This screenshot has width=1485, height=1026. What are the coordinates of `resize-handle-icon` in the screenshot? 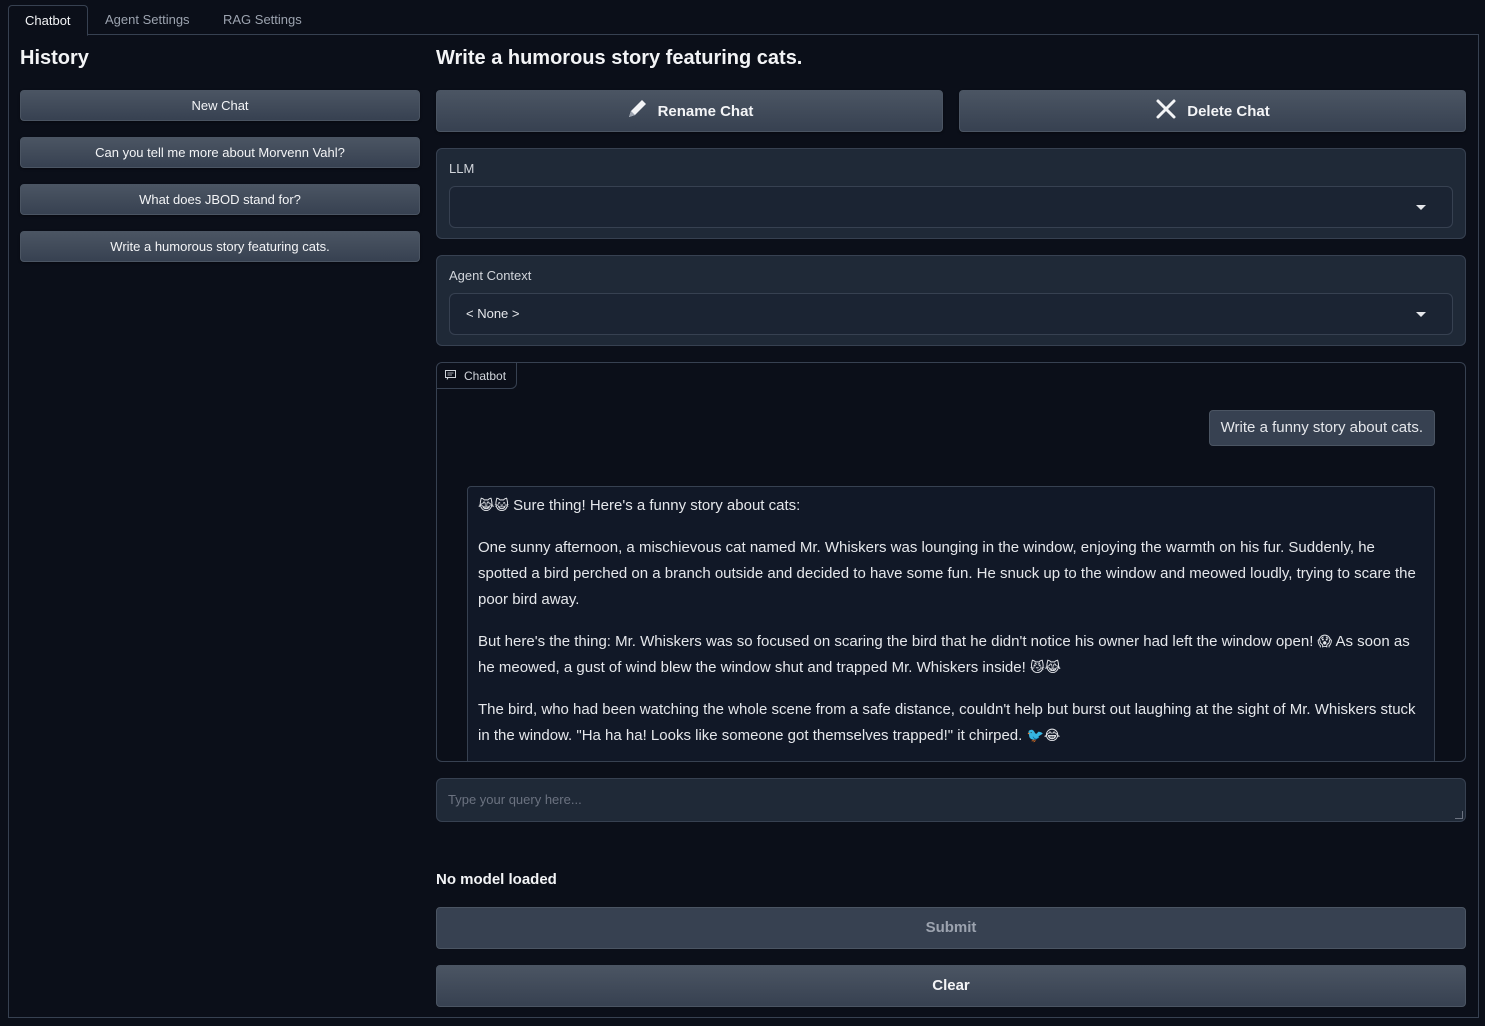 It's located at (1459, 815).